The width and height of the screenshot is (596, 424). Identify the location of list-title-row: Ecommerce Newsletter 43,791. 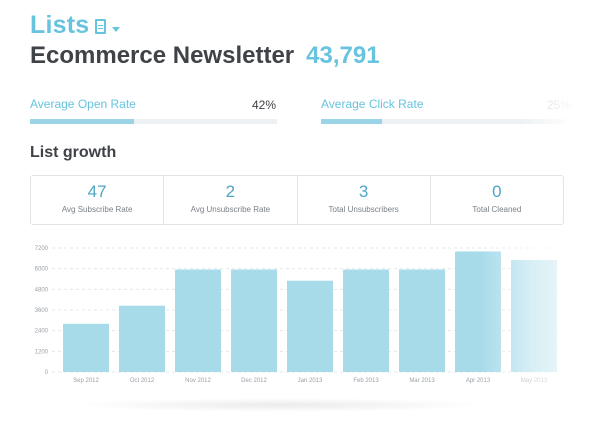
(205, 56).